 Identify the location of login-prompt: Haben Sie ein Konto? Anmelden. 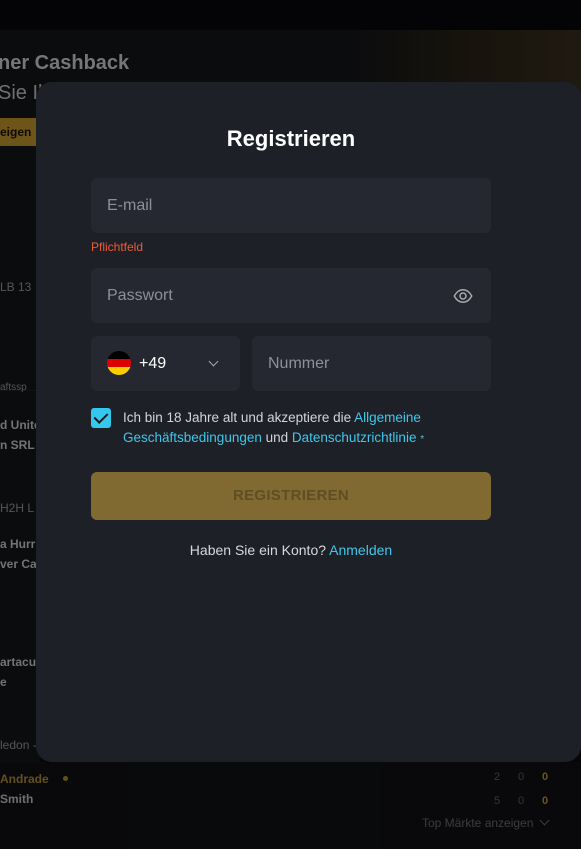
(290, 550).